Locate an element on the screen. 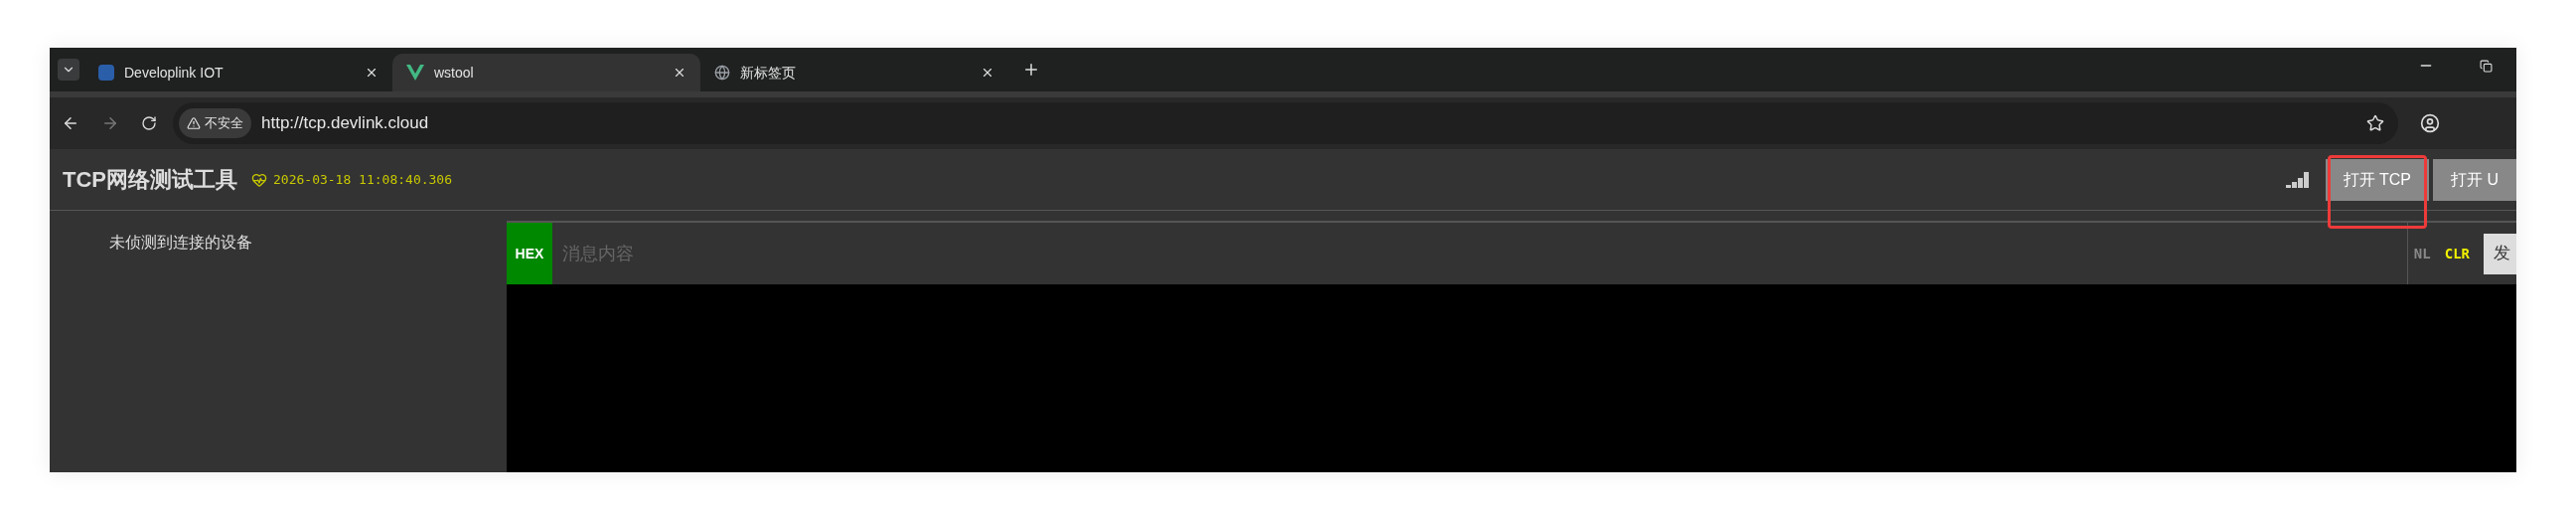 The image size is (2576, 521). heart-pulse-icon is located at coordinates (259, 179).